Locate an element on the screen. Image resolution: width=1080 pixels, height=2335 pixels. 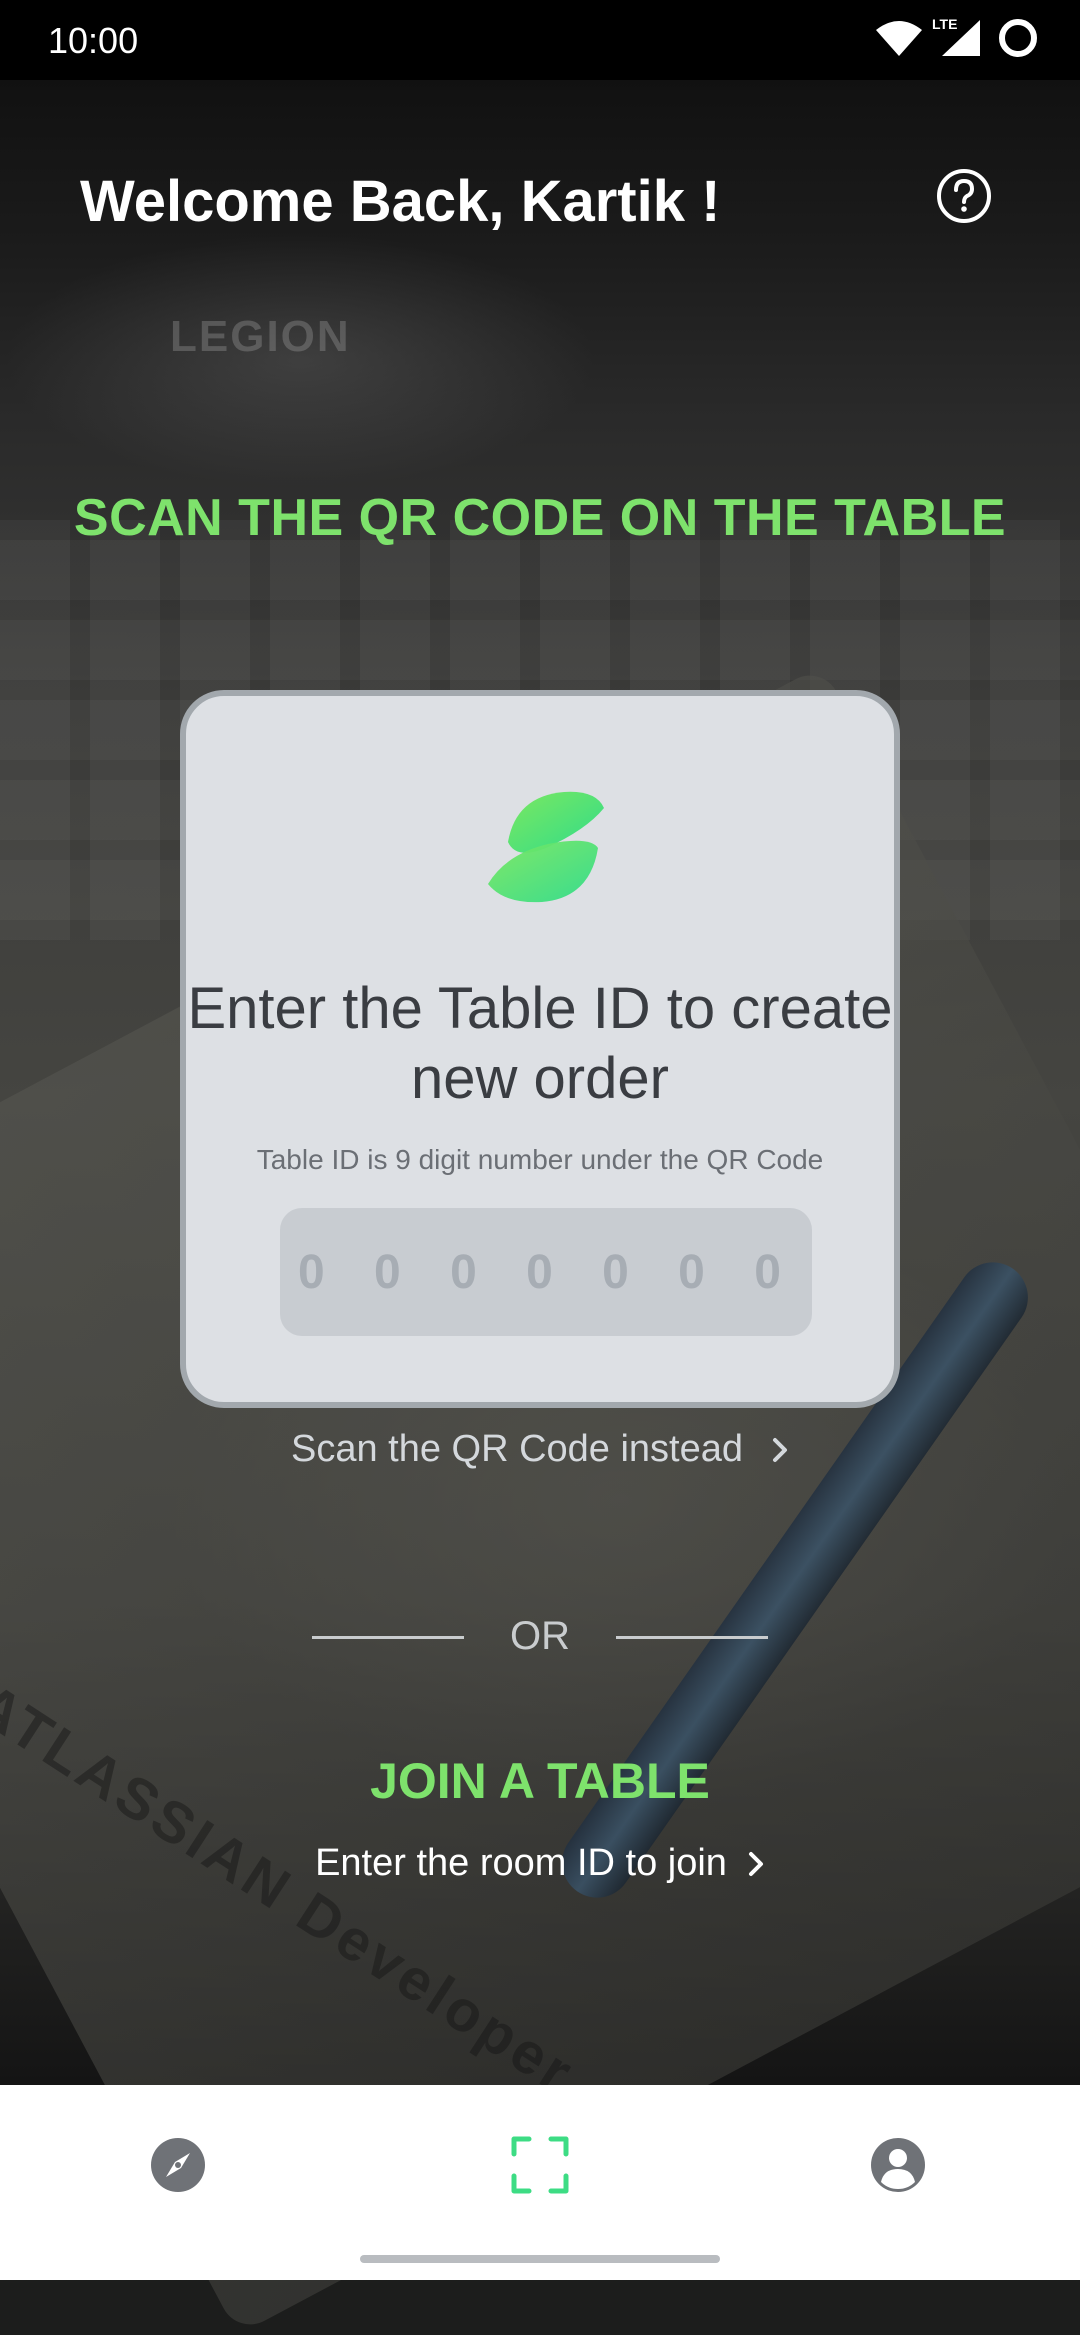
help-circle-icon is located at coordinates (964, 196).